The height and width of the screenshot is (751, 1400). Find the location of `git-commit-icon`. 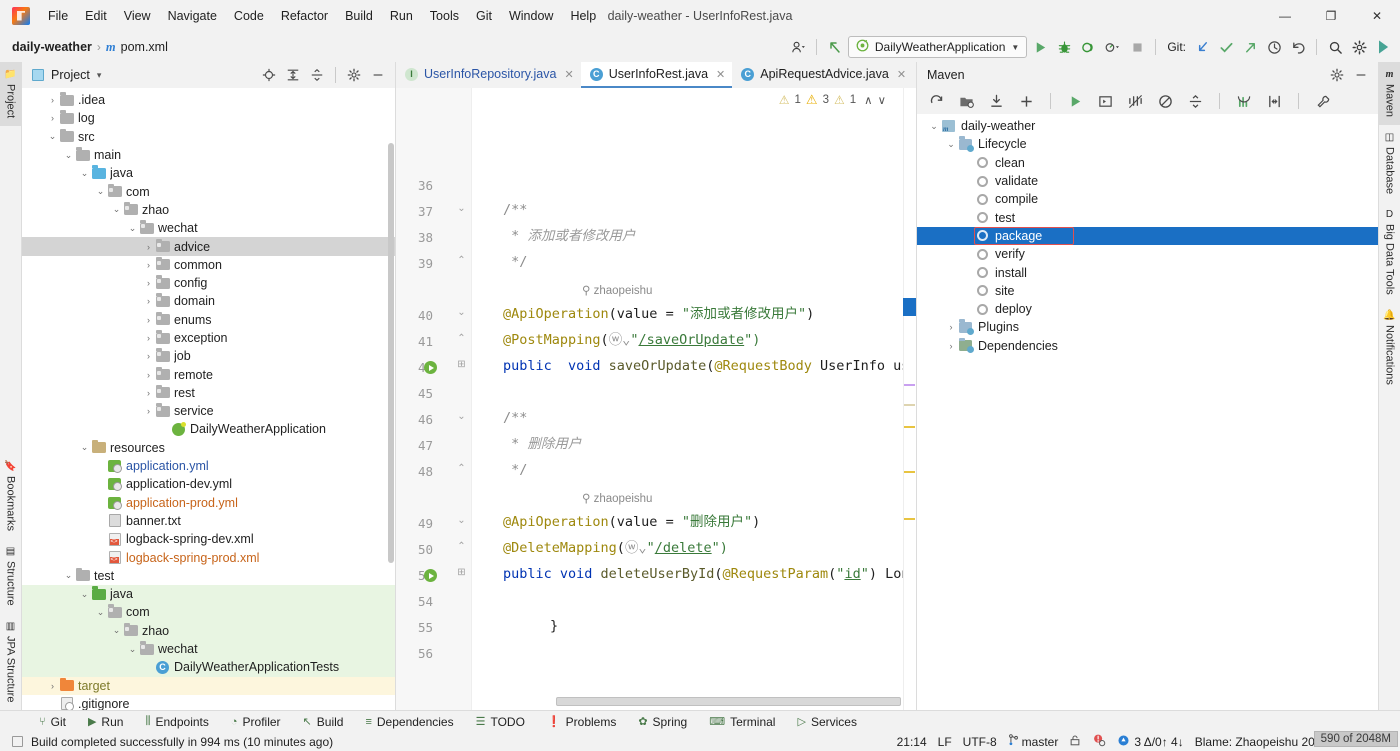

git-commit-icon is located at coordinates (1226, 47).